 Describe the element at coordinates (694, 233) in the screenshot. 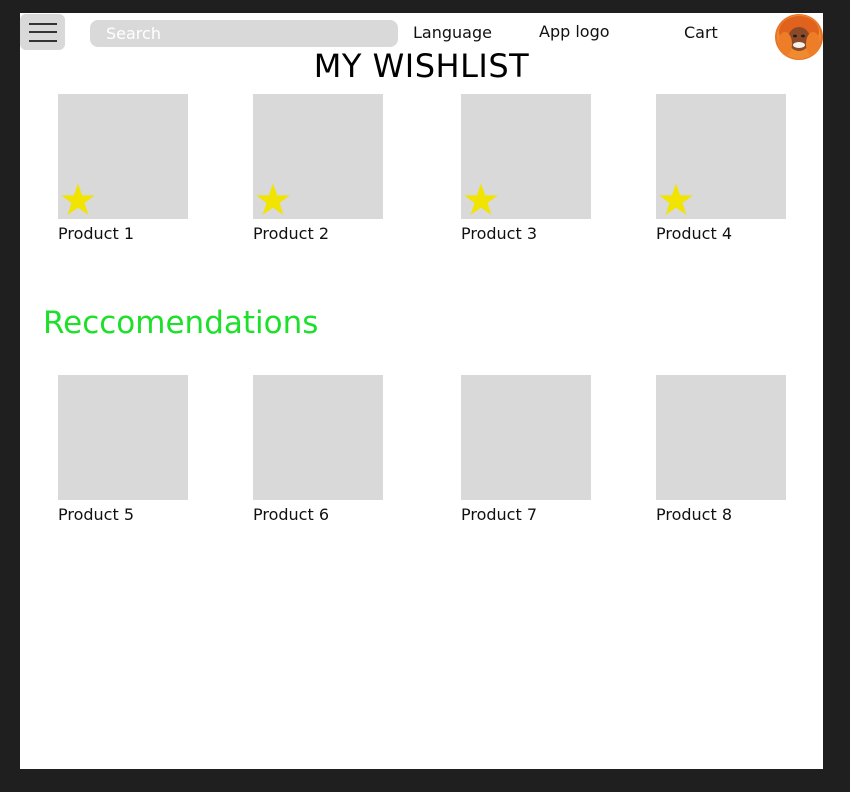

I see `product-name: Product 4` at that location.